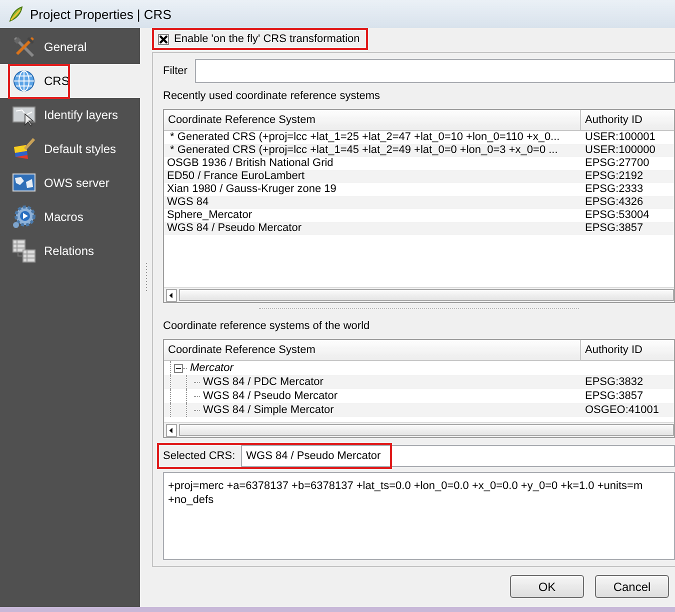  What do you see at coordinates (16, 14) in the screenshot?
I see `leaf-icon` at bounding box center [16, 14].